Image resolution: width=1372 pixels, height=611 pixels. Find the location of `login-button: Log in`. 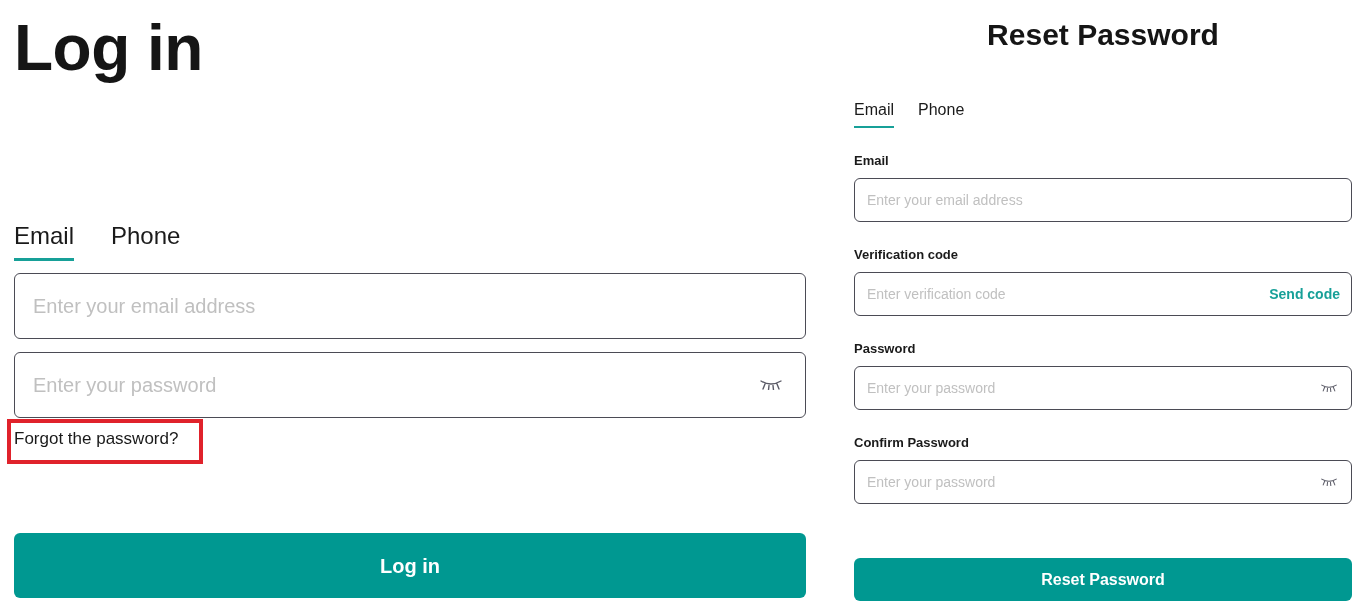

login-button: Log in is located at coordinates (410, 565).